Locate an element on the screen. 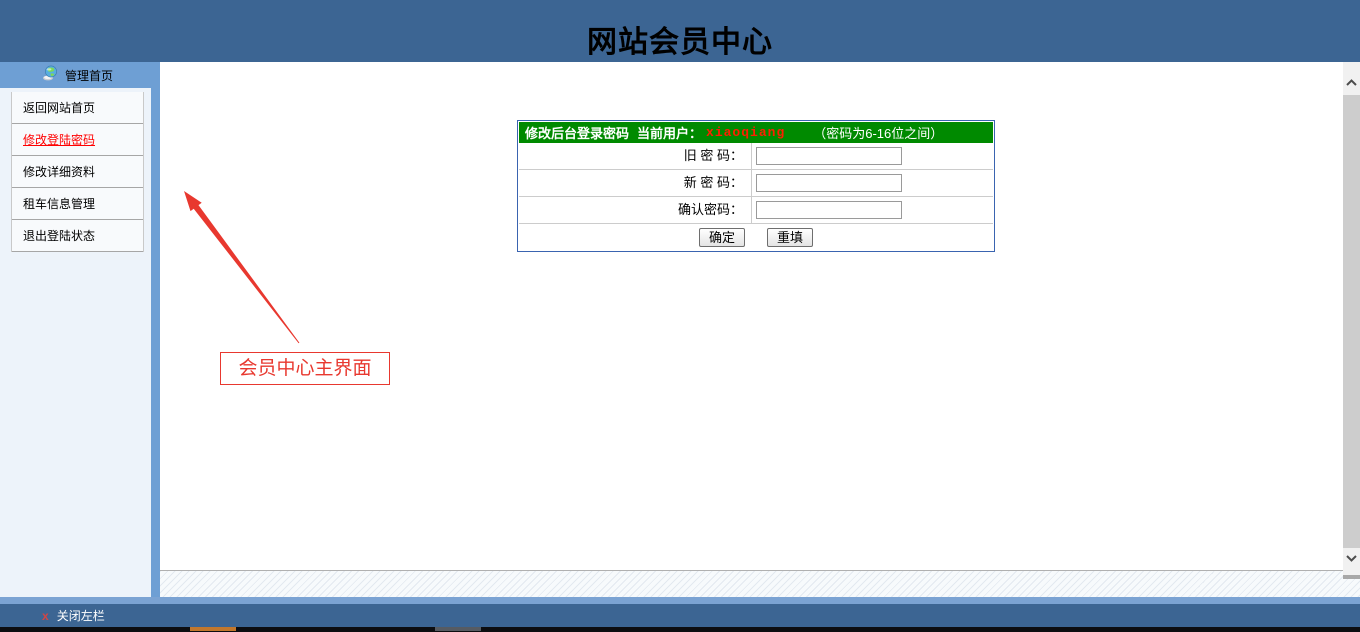 This screenshot has width=1360, height=632. sidebar-header-home: 管理首页 is located at coordinates (80, 75).